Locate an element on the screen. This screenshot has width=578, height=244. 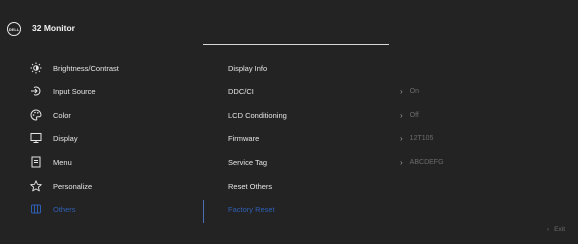
header-divider is located at coordinates (296, 44).